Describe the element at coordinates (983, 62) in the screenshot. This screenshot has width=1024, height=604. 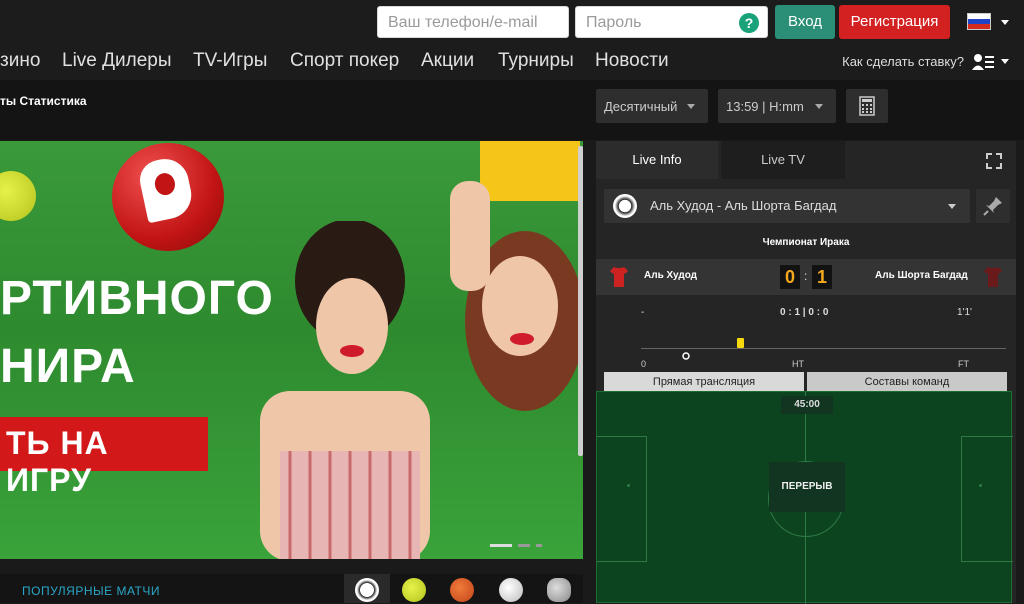
I see `bet-slip-icon` at that location.